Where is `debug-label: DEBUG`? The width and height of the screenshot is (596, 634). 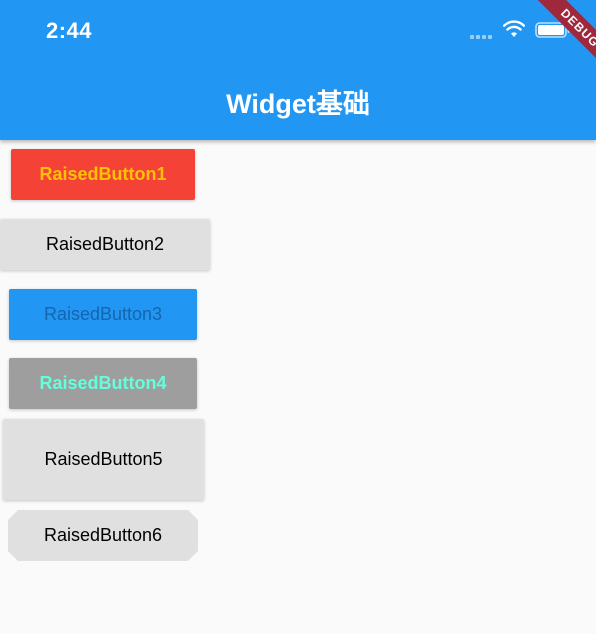
debug-label: DEBUG is located at coordinates (563, 39).